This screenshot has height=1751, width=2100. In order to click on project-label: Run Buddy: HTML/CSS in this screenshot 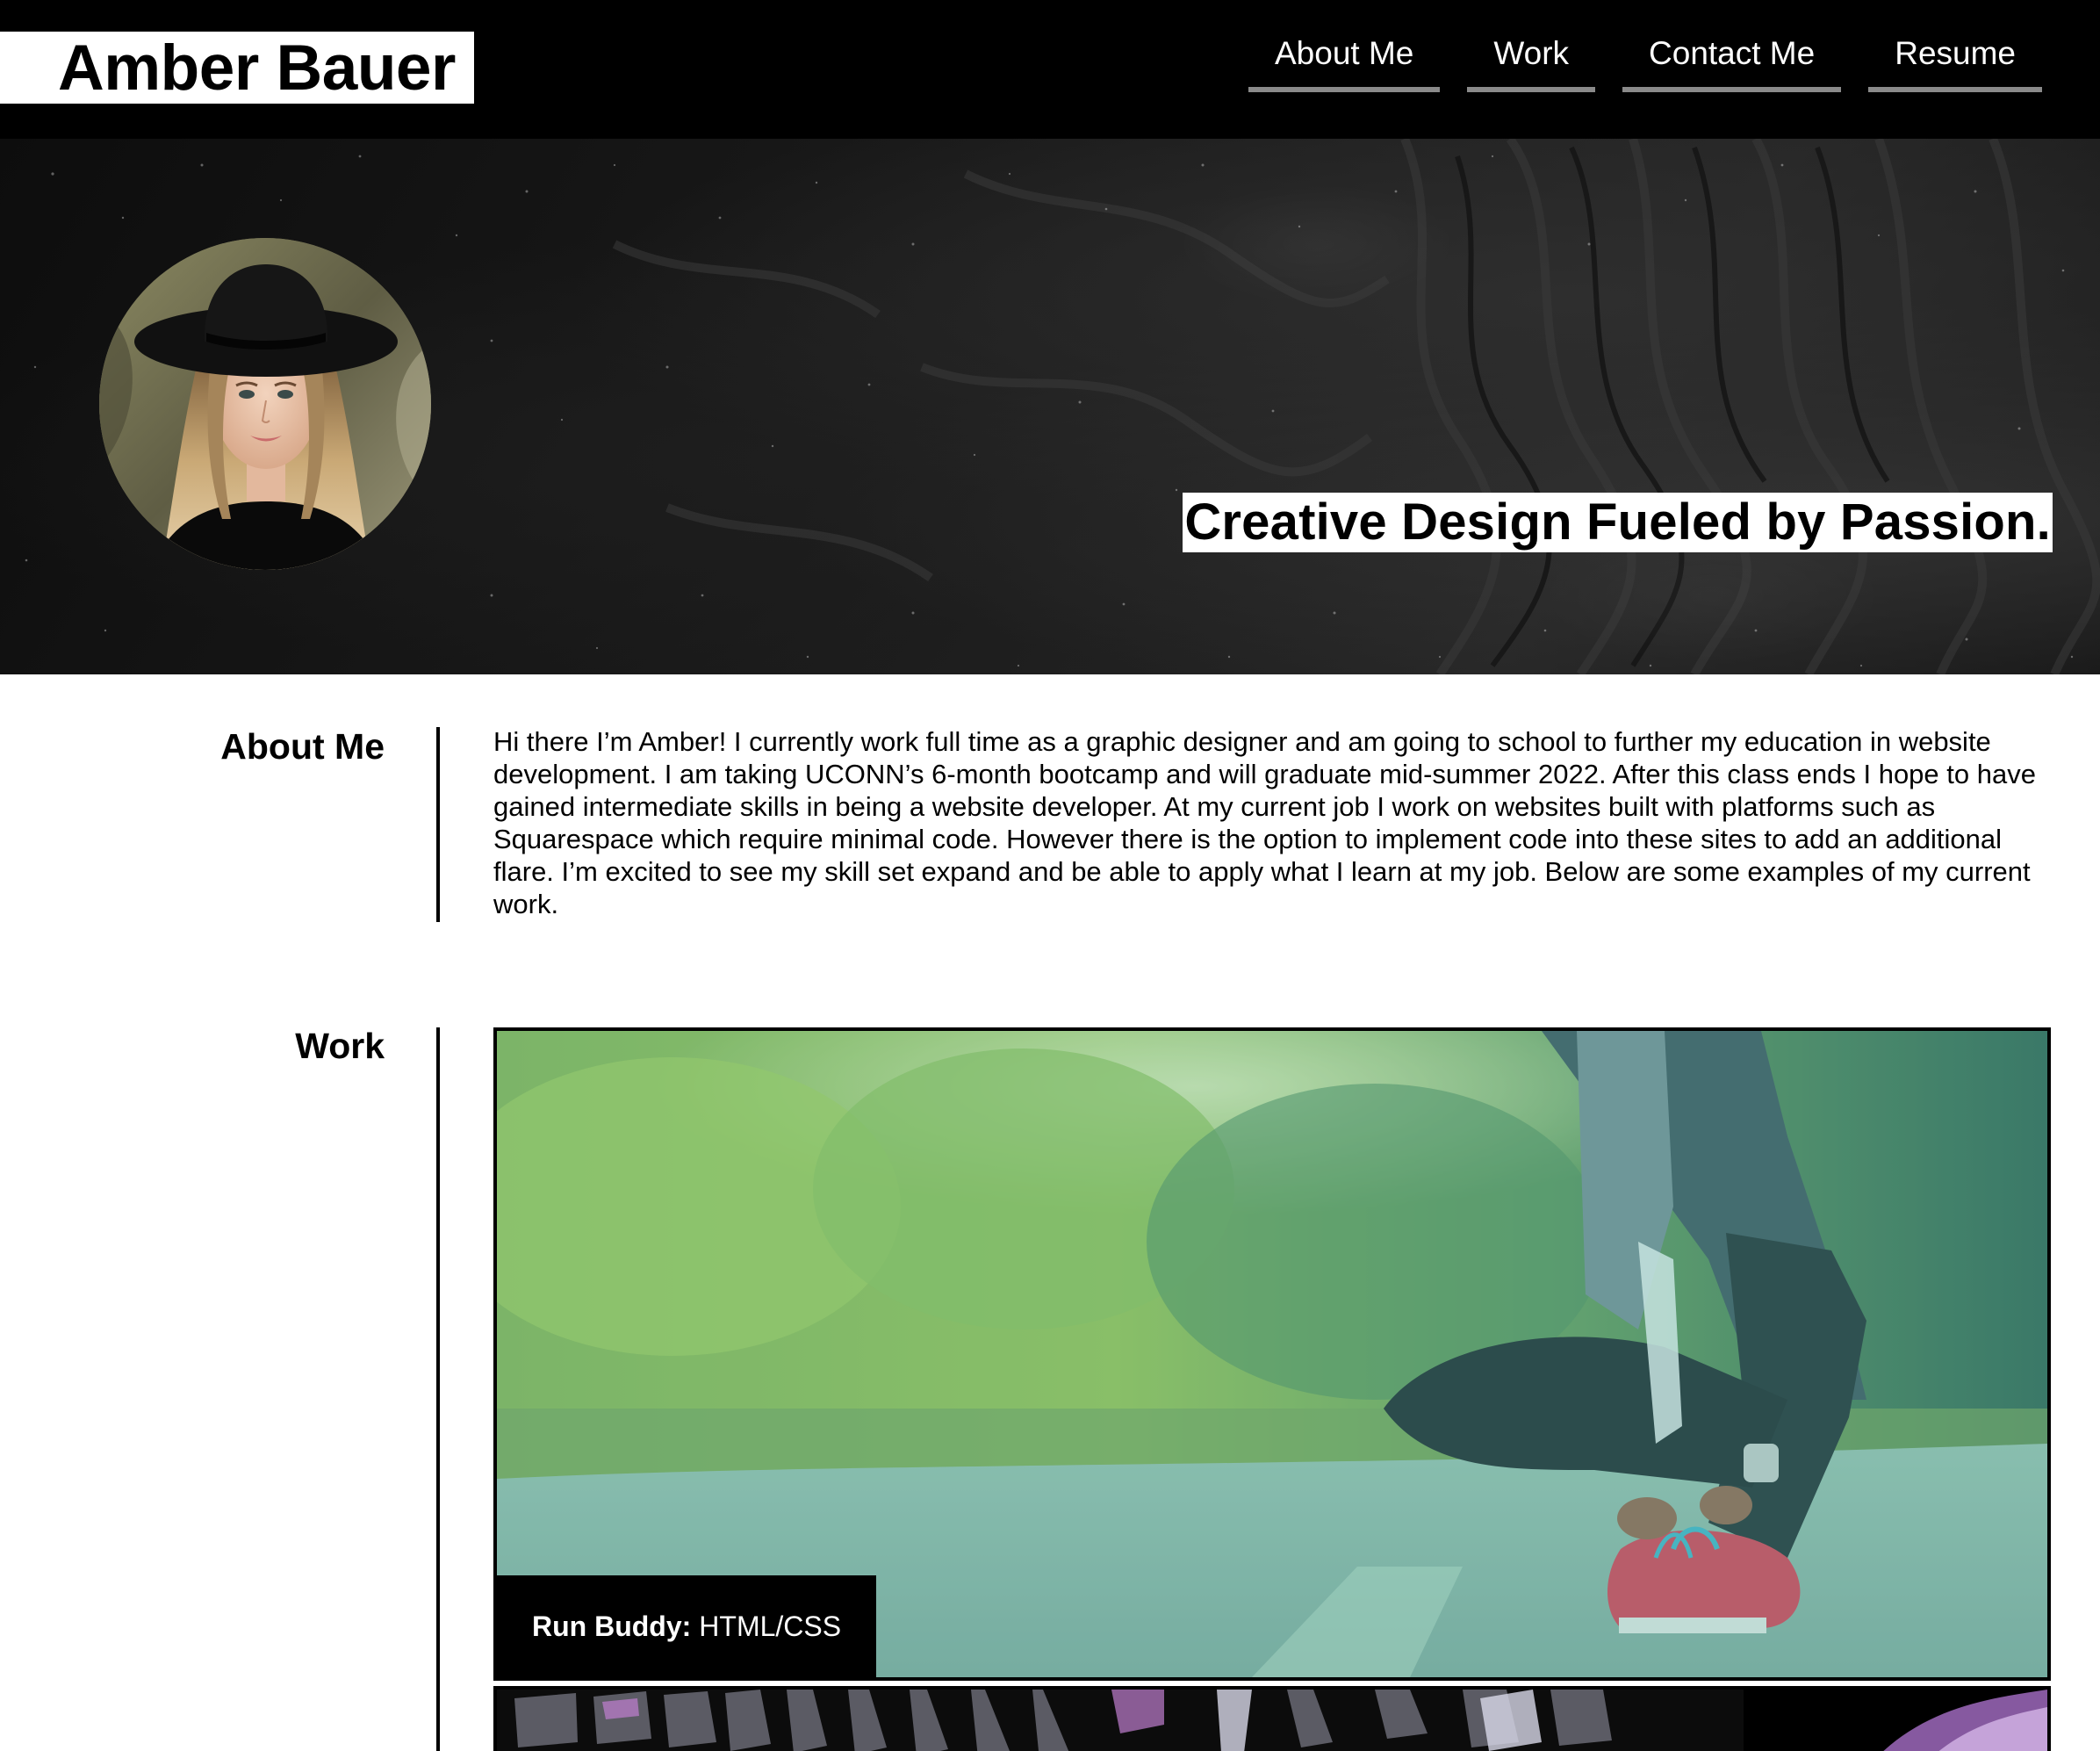, I will do `click(686, 1626)`.